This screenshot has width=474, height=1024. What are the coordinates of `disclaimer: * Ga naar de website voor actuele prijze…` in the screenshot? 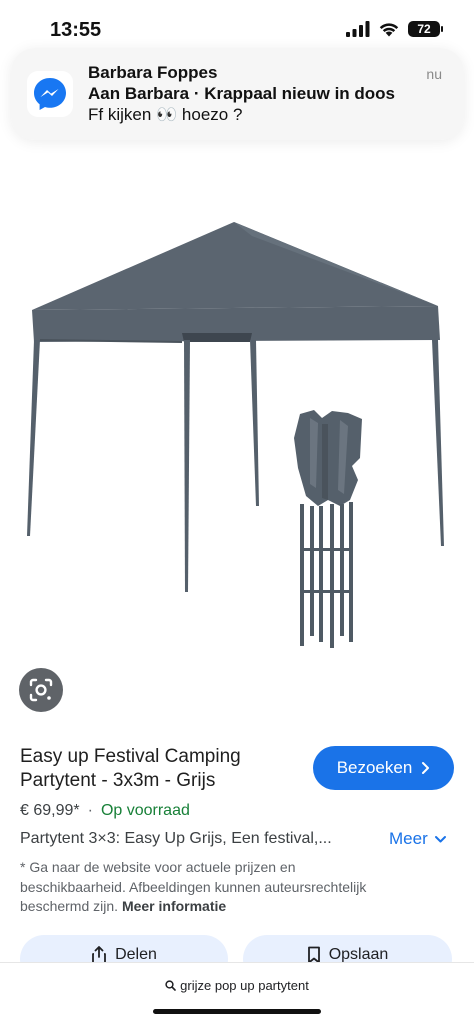 It's located at (205, 887).